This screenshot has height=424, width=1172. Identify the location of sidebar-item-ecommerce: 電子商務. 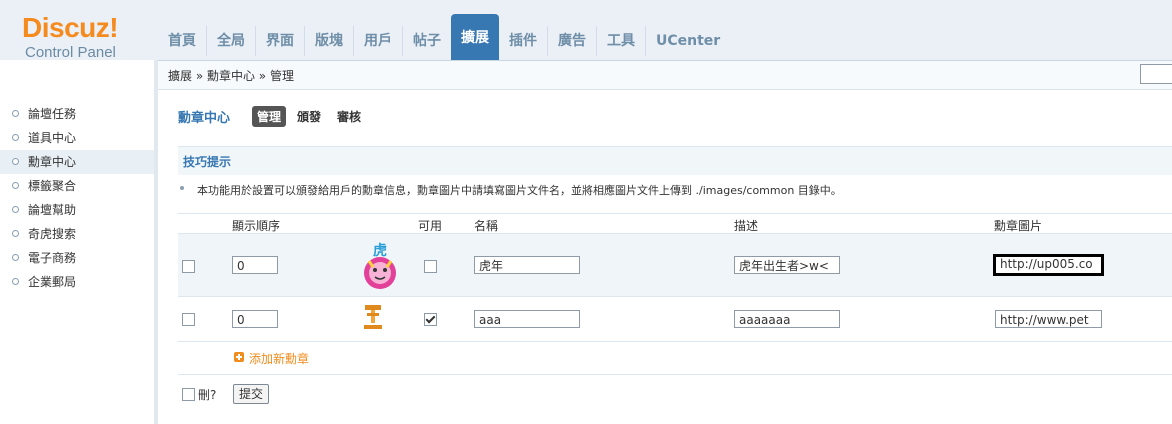
(77, 258).